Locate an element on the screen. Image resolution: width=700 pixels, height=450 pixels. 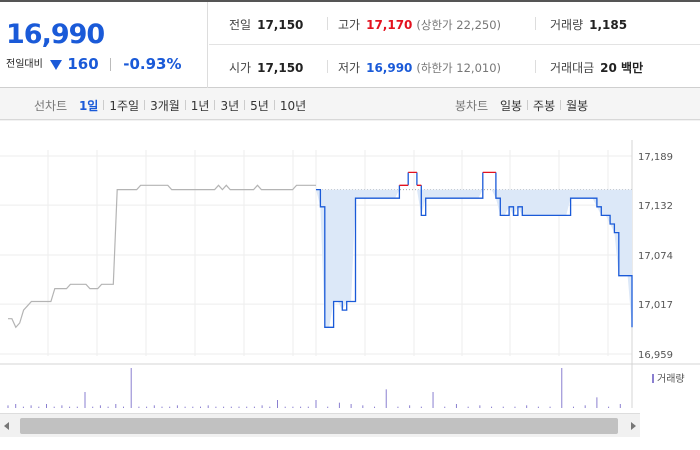
scroll-right-icon is located at coordinates (633, 426).